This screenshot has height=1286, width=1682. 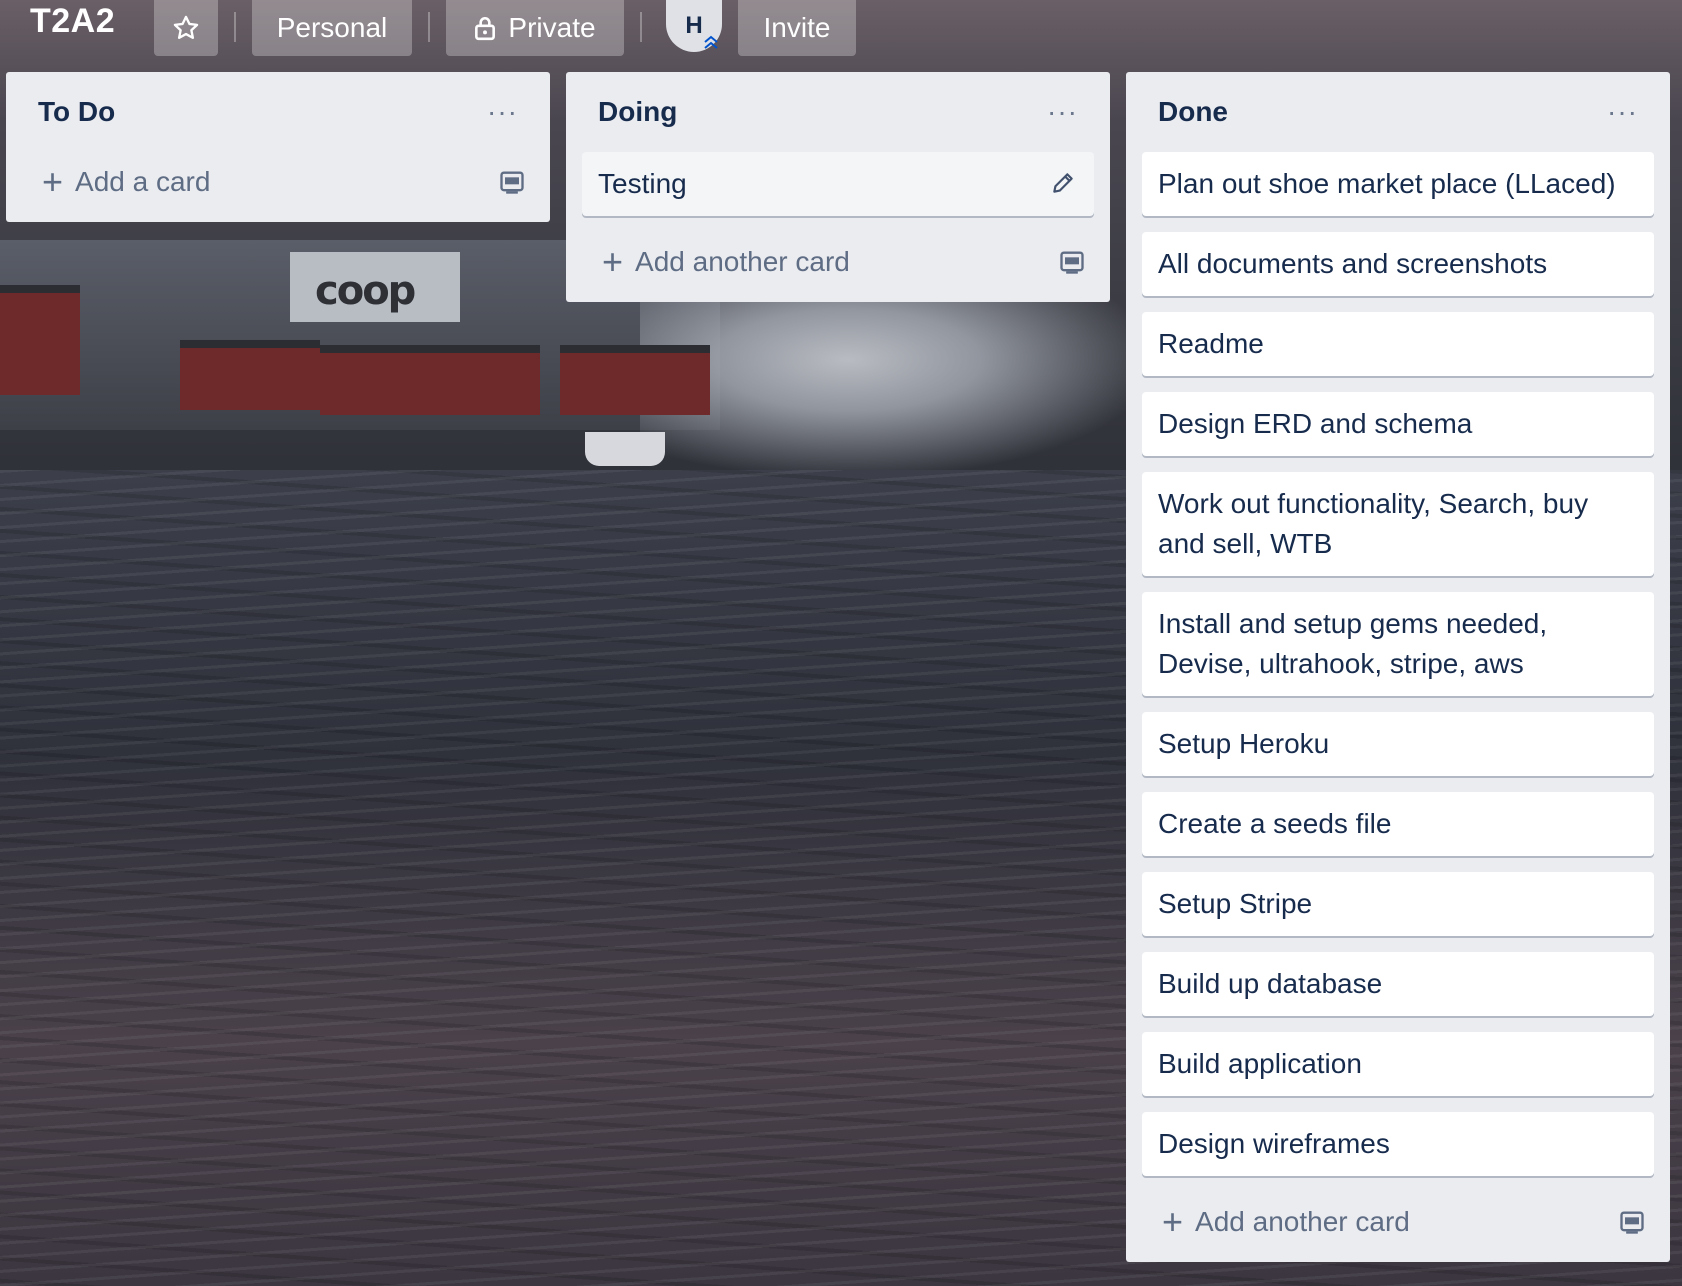 What do you see at coordinates (1398, 744) in the screenshot?
I see `card: Setup Heroku` at bounding box center [1398, 744].